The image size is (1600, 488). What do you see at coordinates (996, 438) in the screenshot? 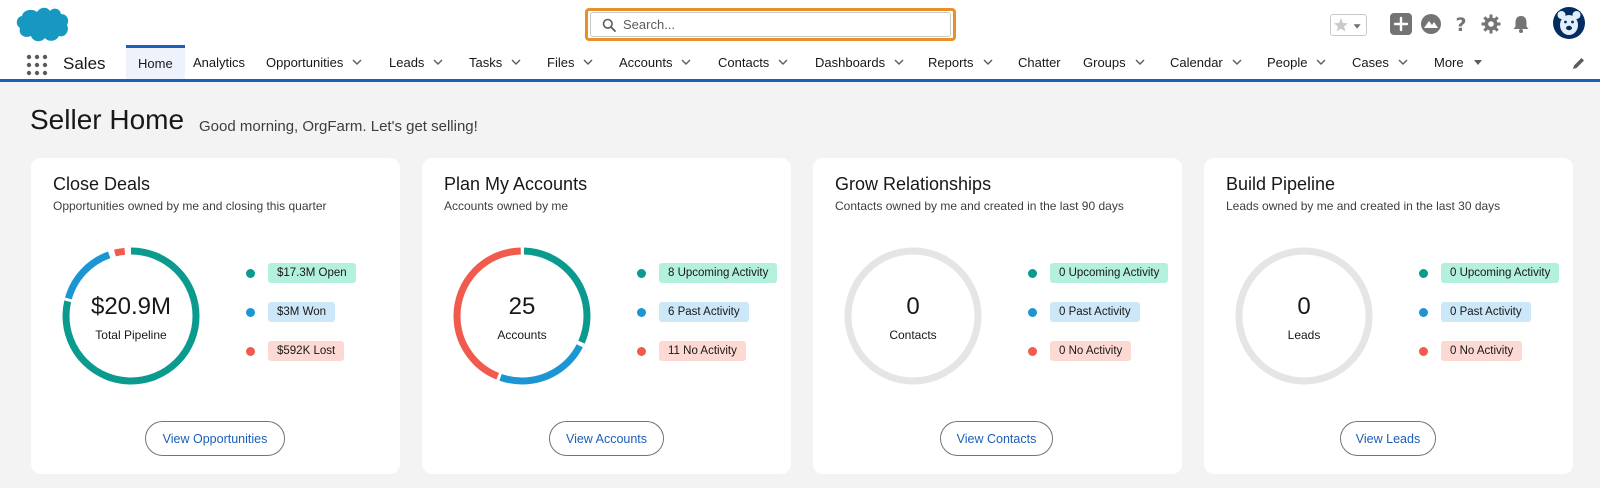
I see `view-contacts-button: View Contacts` at bounding box center [996, 438].